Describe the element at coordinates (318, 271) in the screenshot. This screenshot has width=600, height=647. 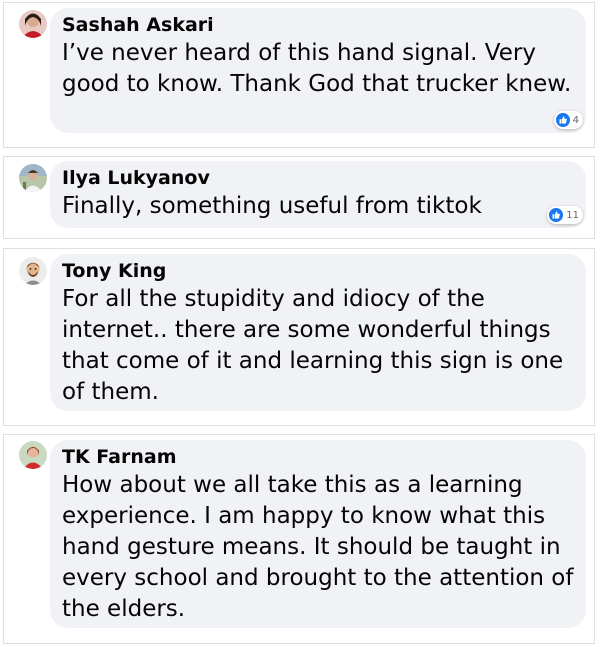
I see `comment-author: Tony King` at that location.